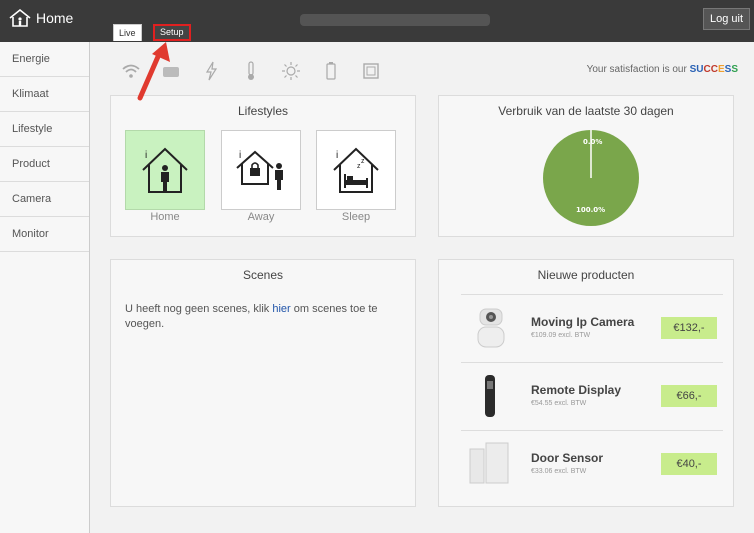 This screenshot has height=533, width=754. What do you see at coordinates (726, 19) in the screenshot?
I see `logout-button: Log uit` at bounding box center [726, 19].